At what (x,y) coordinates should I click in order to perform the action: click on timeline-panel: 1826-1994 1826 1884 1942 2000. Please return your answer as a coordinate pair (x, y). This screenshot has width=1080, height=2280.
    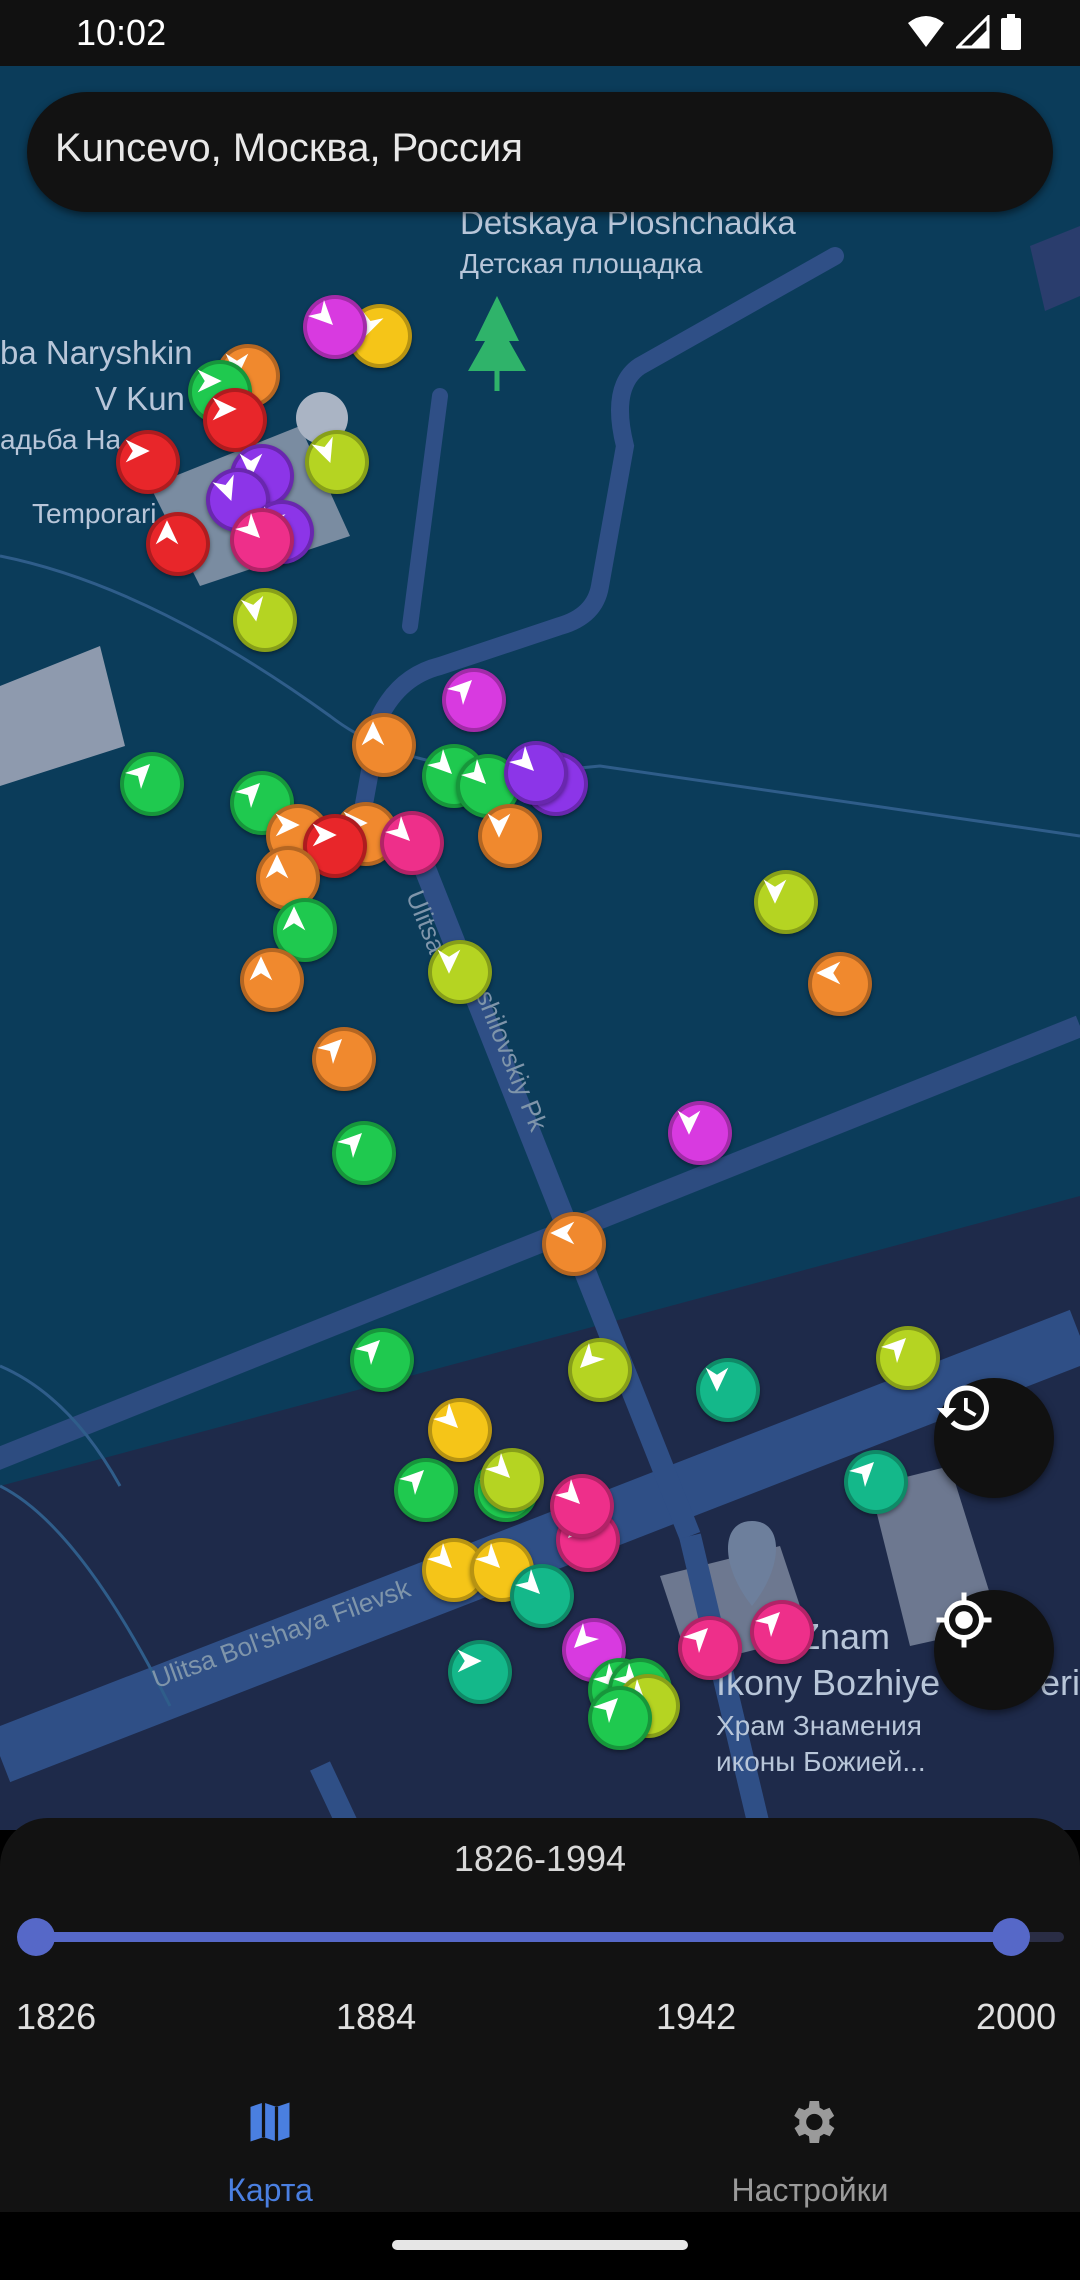
    Looking at the image, I should click on (540, 1949).